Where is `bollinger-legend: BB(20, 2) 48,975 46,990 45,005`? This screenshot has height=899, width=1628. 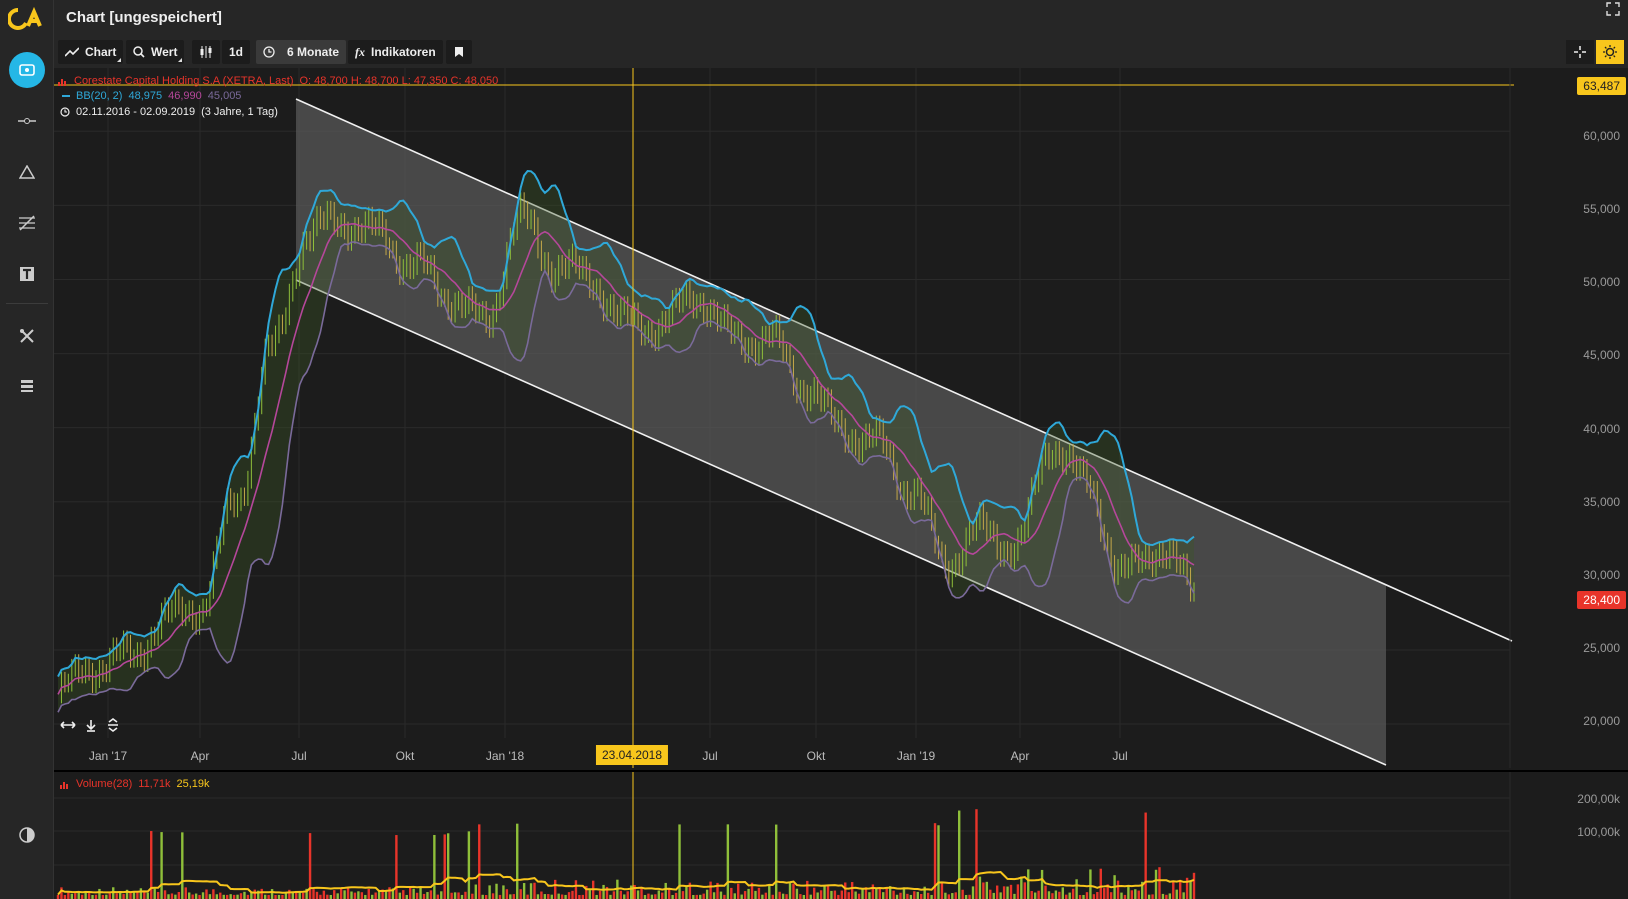
bollinger-legend: BB(20, 2) 48,975 46,990 45,005 is located at coordinates (151, 96).